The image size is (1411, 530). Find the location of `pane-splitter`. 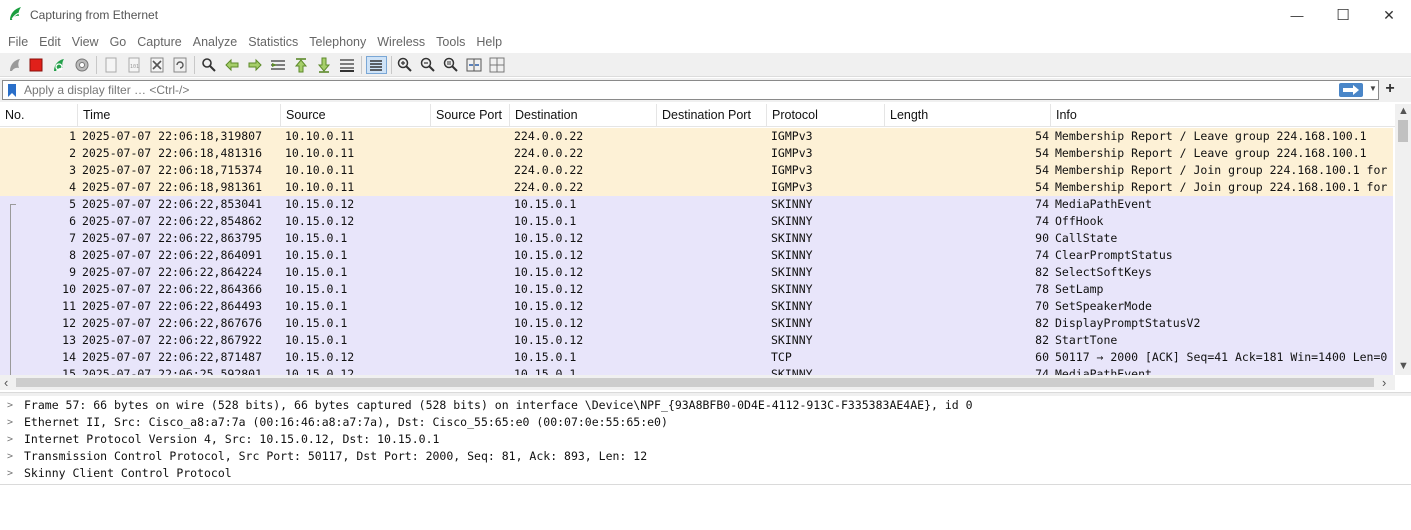

pane-splitter is located at coordinates (705, 394).